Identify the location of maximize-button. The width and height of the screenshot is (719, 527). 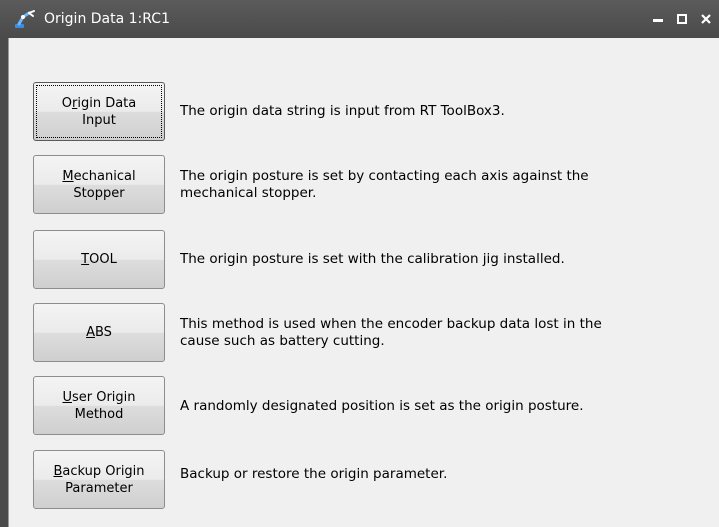
(682, 19).